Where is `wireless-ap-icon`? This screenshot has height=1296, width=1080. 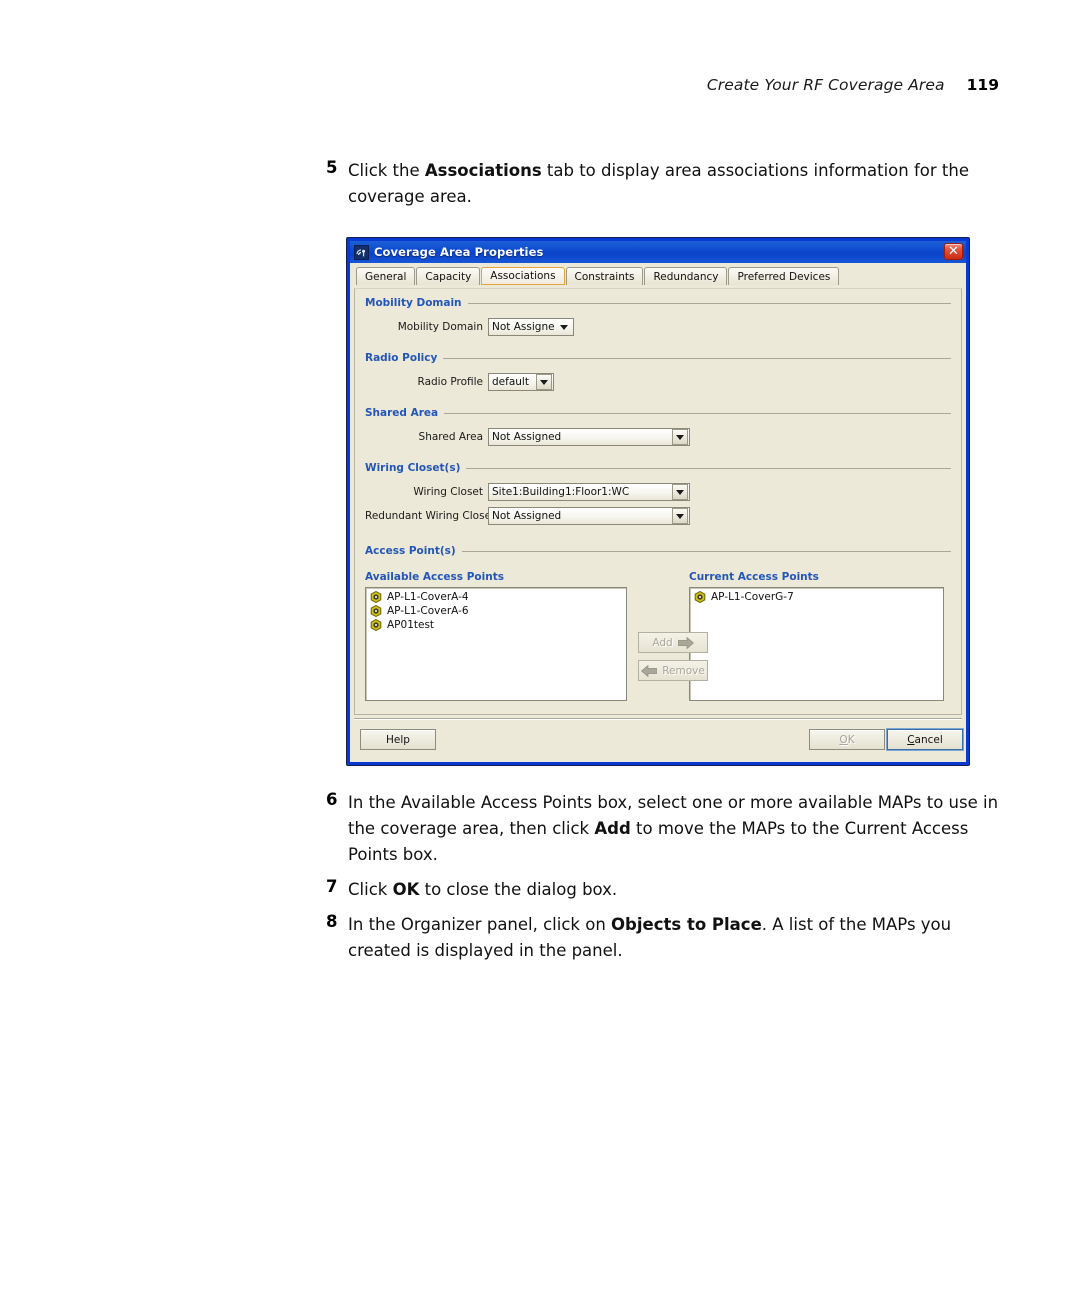 wireless-ap-icon is located at coordinates (361, 252).